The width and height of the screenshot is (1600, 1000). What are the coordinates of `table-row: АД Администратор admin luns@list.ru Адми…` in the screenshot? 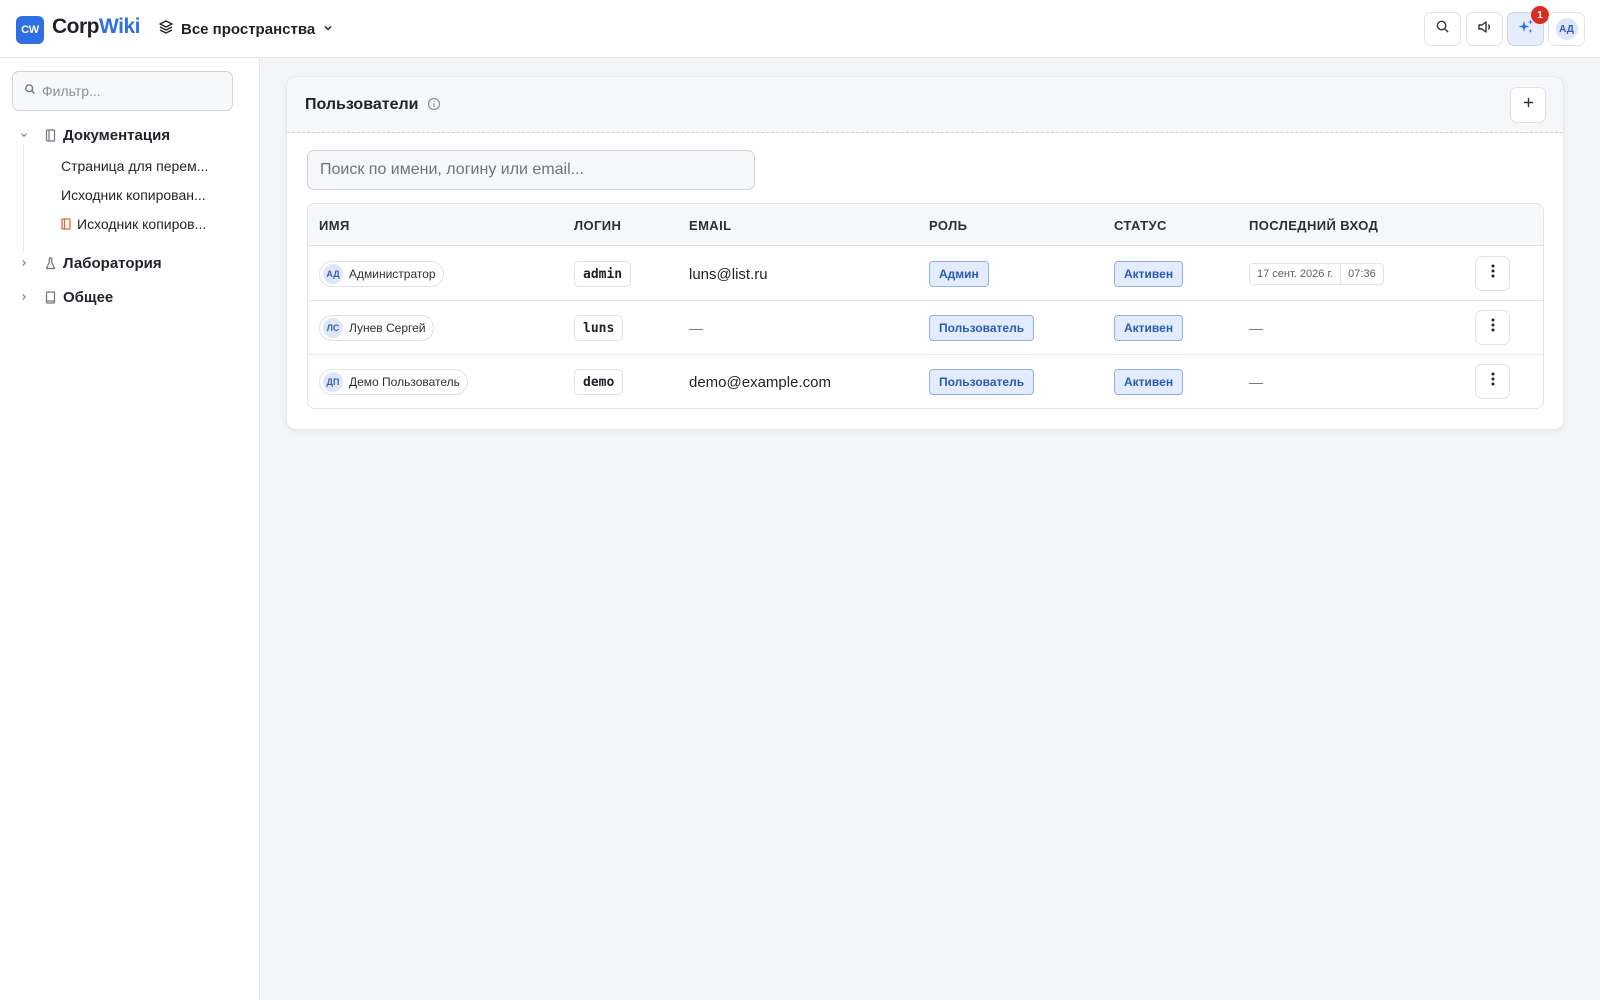 It's located at (925, 274).